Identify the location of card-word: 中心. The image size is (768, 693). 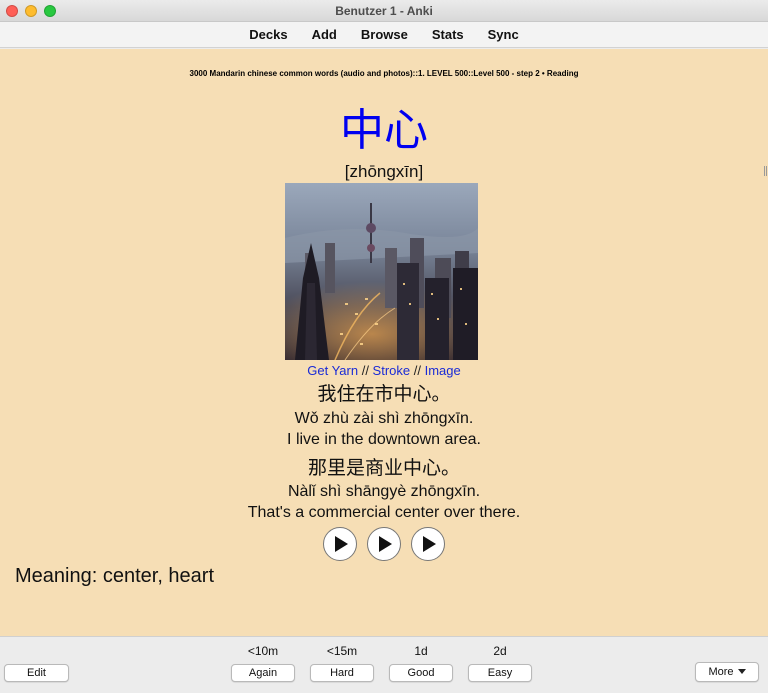
(384, 130).